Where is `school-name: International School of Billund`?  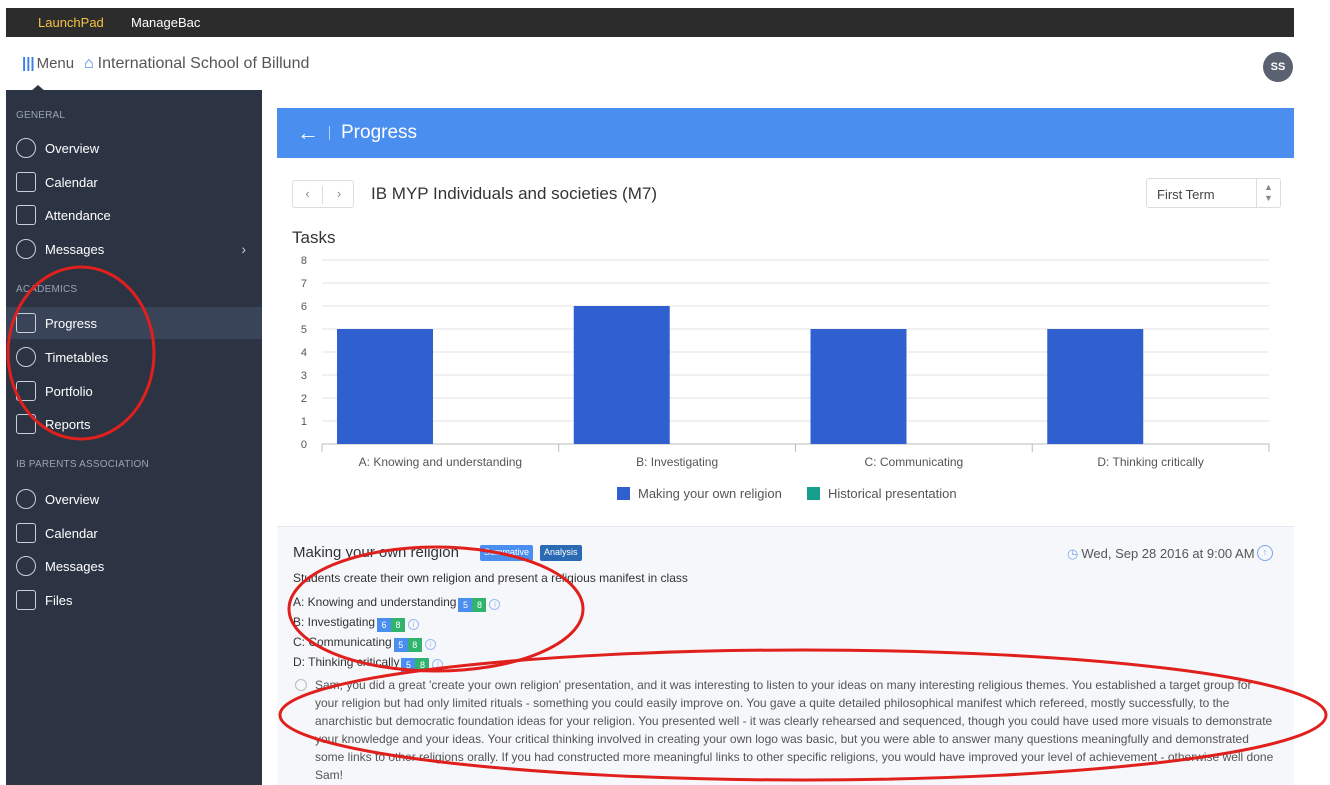
school-name: International School of Billund is located at coordinates (203, 63).